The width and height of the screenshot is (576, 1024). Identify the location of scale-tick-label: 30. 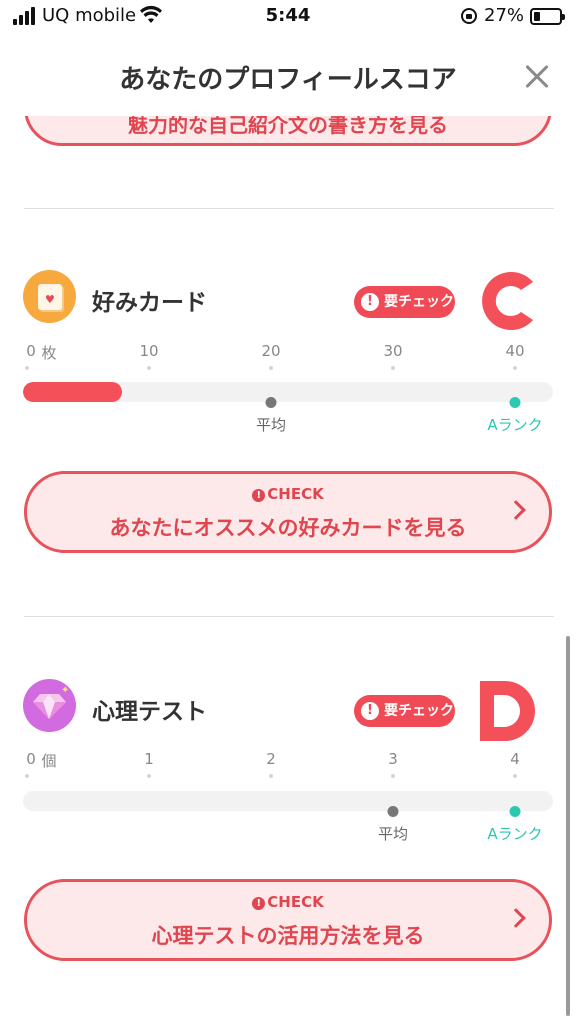
(393, 351).